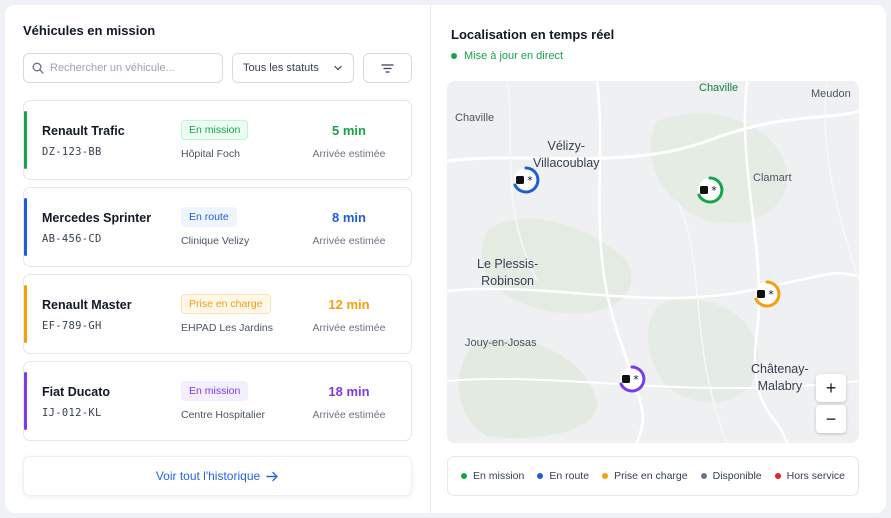  Describe the element at coordinates (514, 56) in the screenshot. I see `live-text: Mise à jour en direct` at that location.